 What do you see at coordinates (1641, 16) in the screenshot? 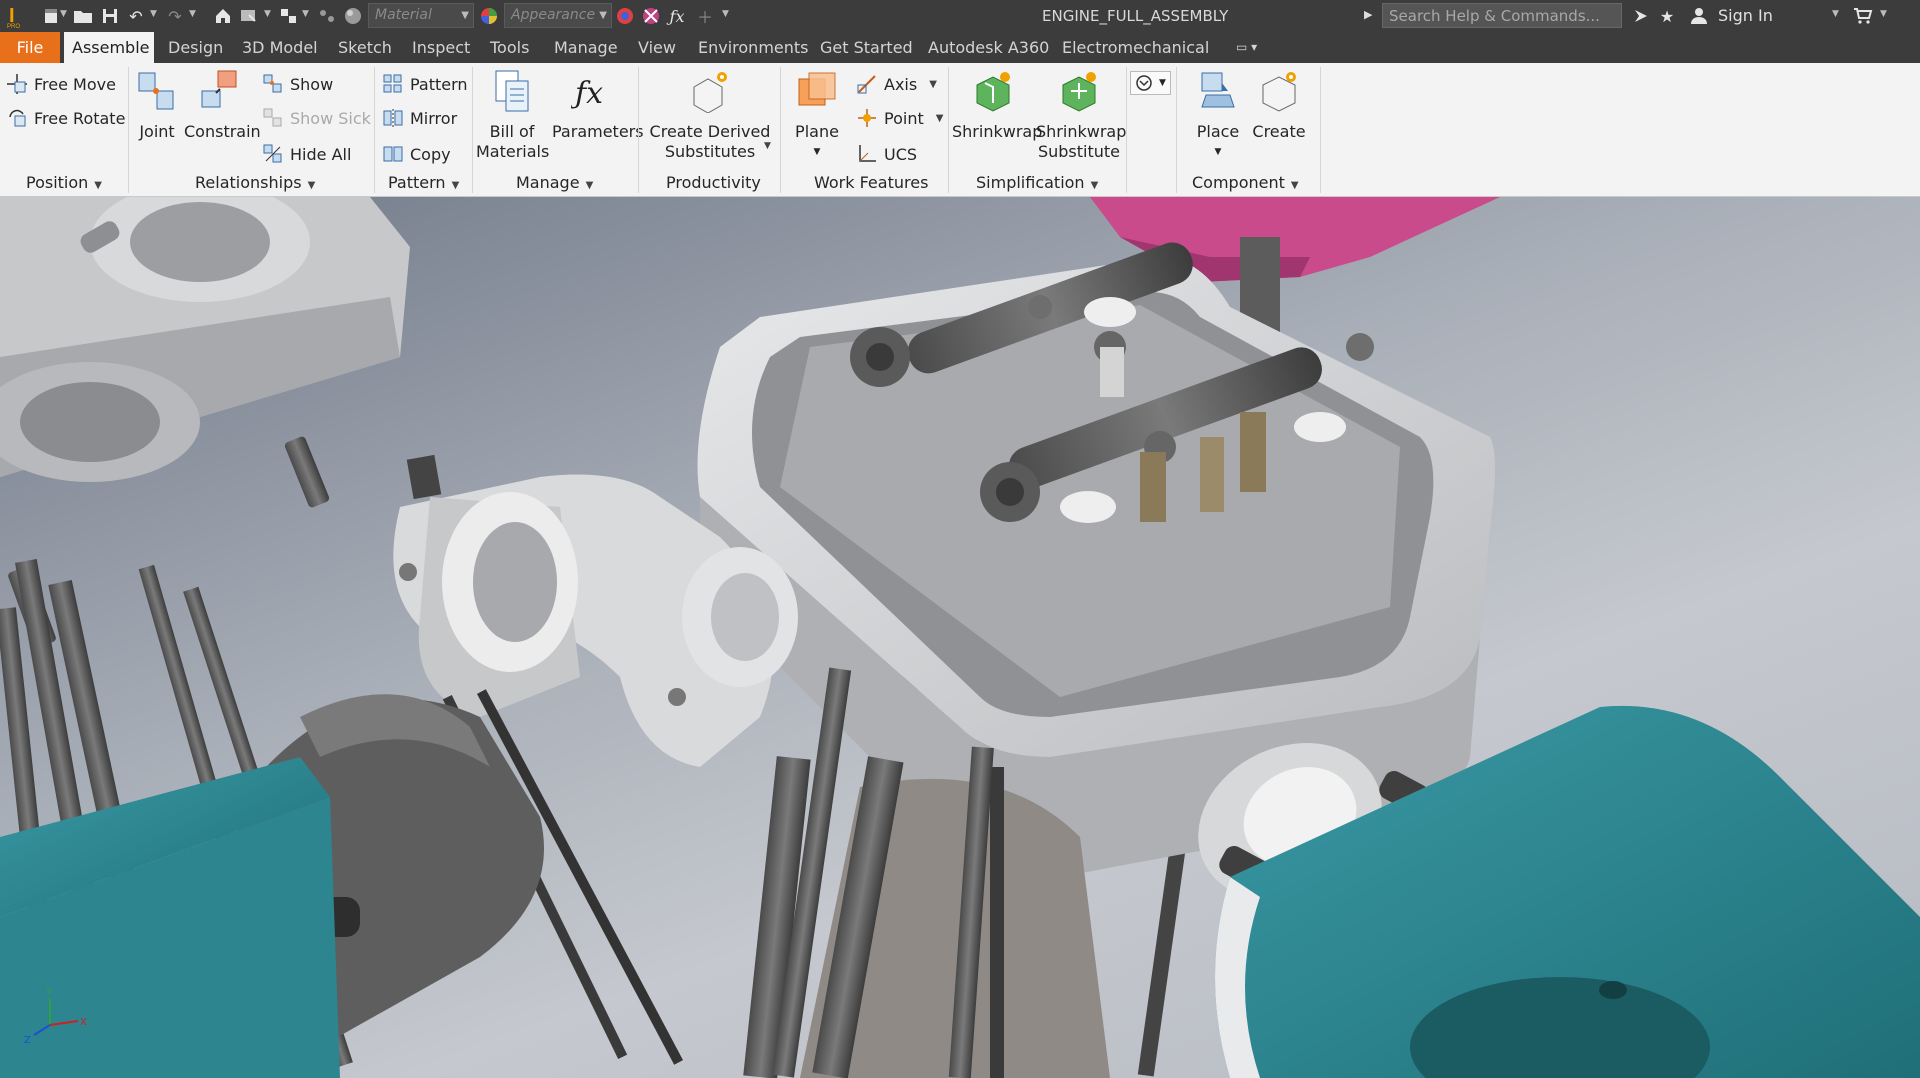
I see `communication-center-icon` at bounding box center [1641, 16].